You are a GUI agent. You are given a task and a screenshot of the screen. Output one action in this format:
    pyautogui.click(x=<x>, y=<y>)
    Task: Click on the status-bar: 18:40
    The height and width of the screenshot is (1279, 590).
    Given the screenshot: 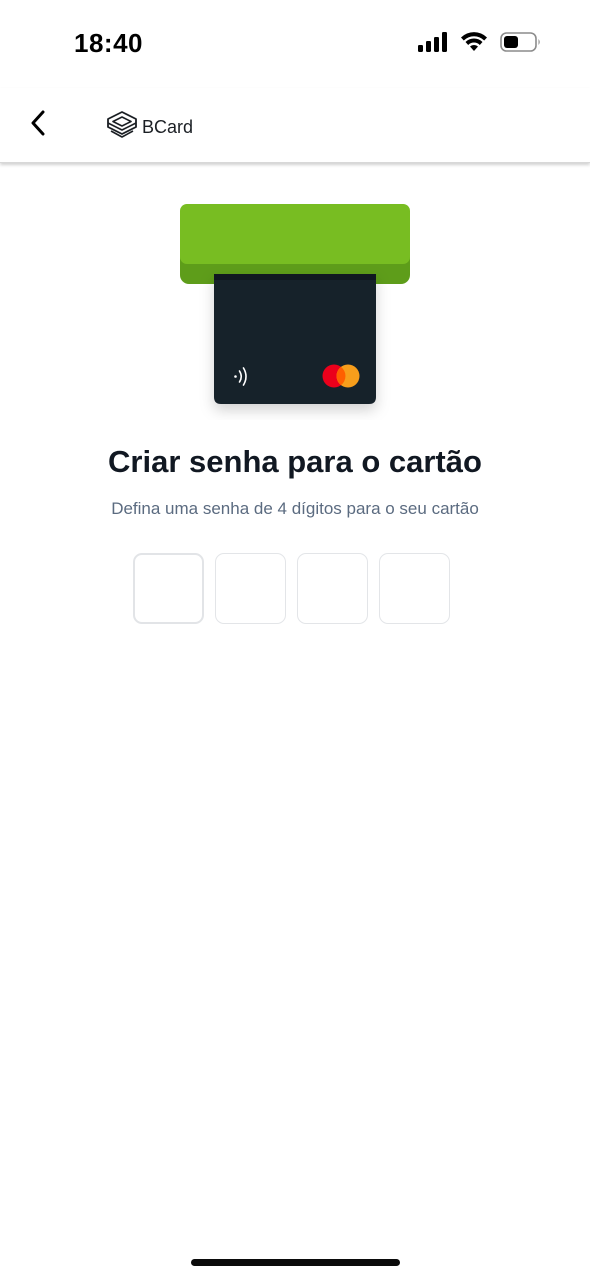 What is the action you would take?
    pyautogui.click(x=295, y=44)
    